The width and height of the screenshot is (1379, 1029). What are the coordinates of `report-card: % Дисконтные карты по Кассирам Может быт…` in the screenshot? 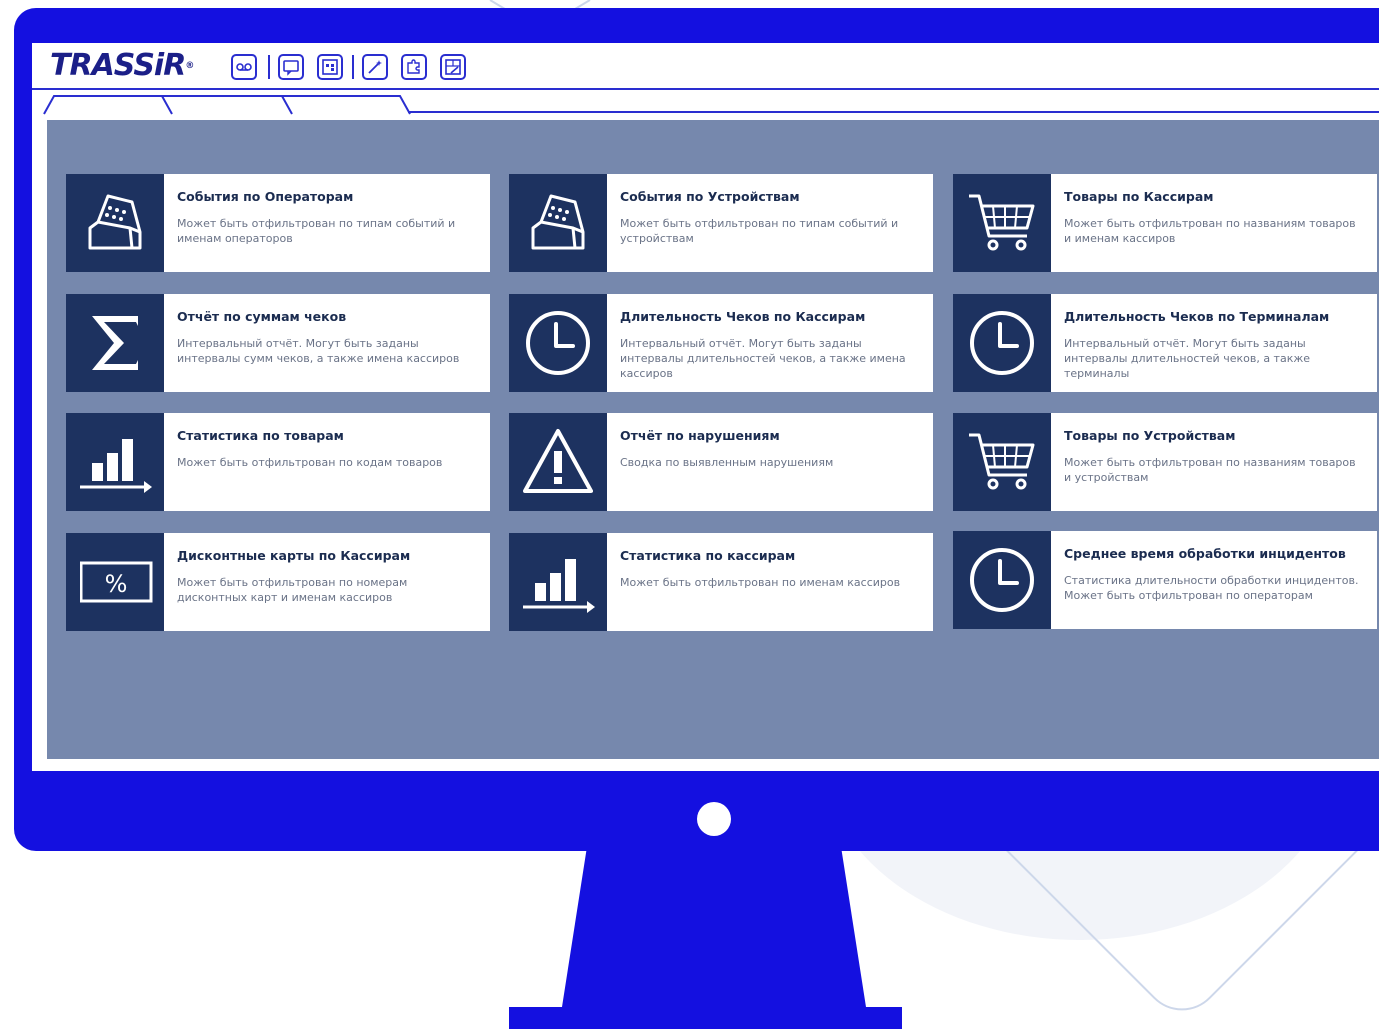 It's located at (278, 582).